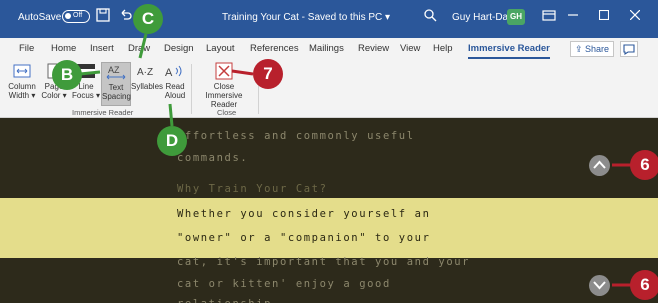 This screenshot has width=658, height=303. What do you see at coordinates (148, 19) in the screenshot?
I see `callout-c: C` at bounding box center [148, 19].